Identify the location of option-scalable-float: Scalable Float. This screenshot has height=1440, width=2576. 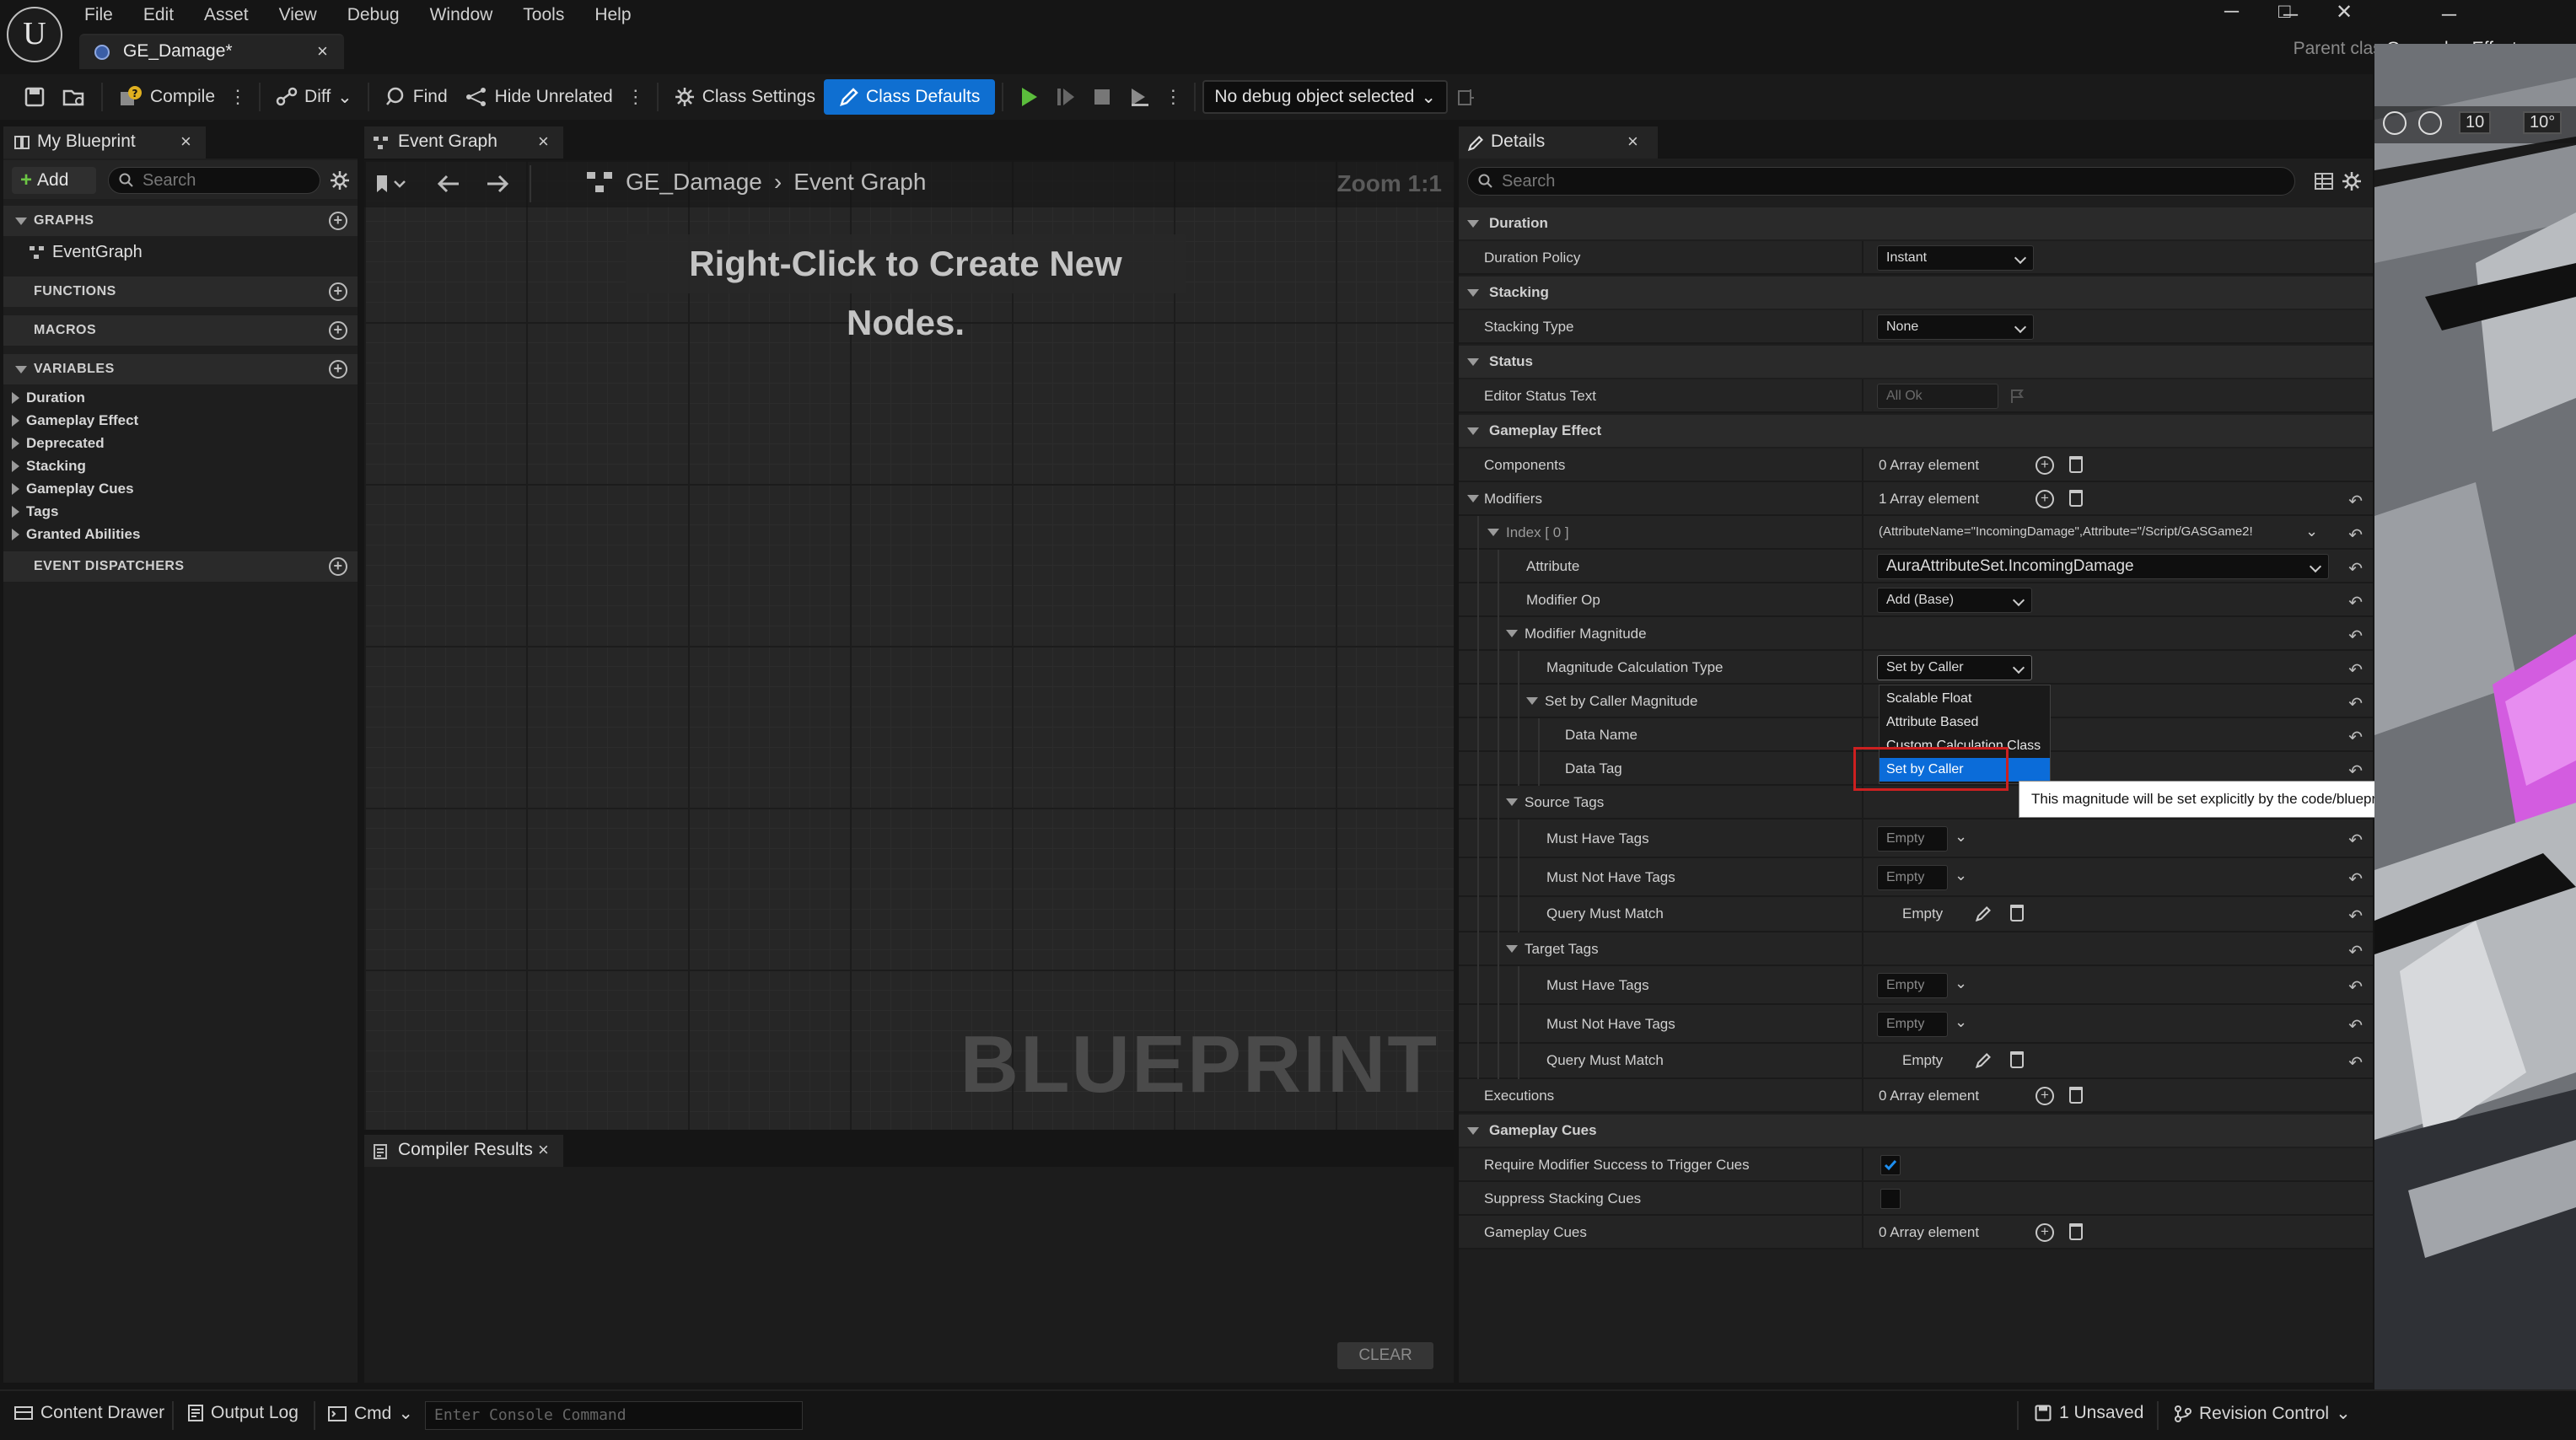
(1965, 699).